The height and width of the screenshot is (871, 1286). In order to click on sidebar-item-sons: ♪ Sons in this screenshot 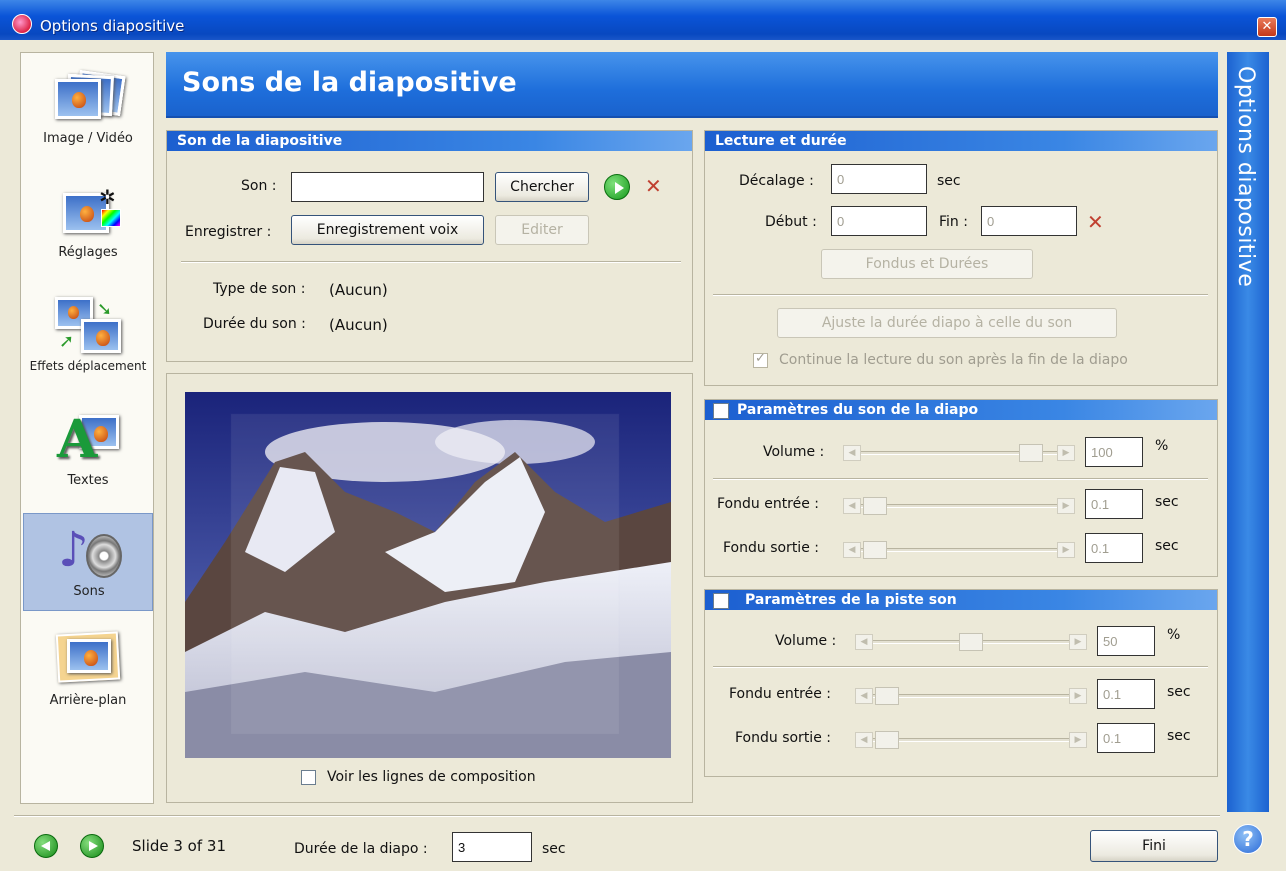, I will do `click(88, 562)`.